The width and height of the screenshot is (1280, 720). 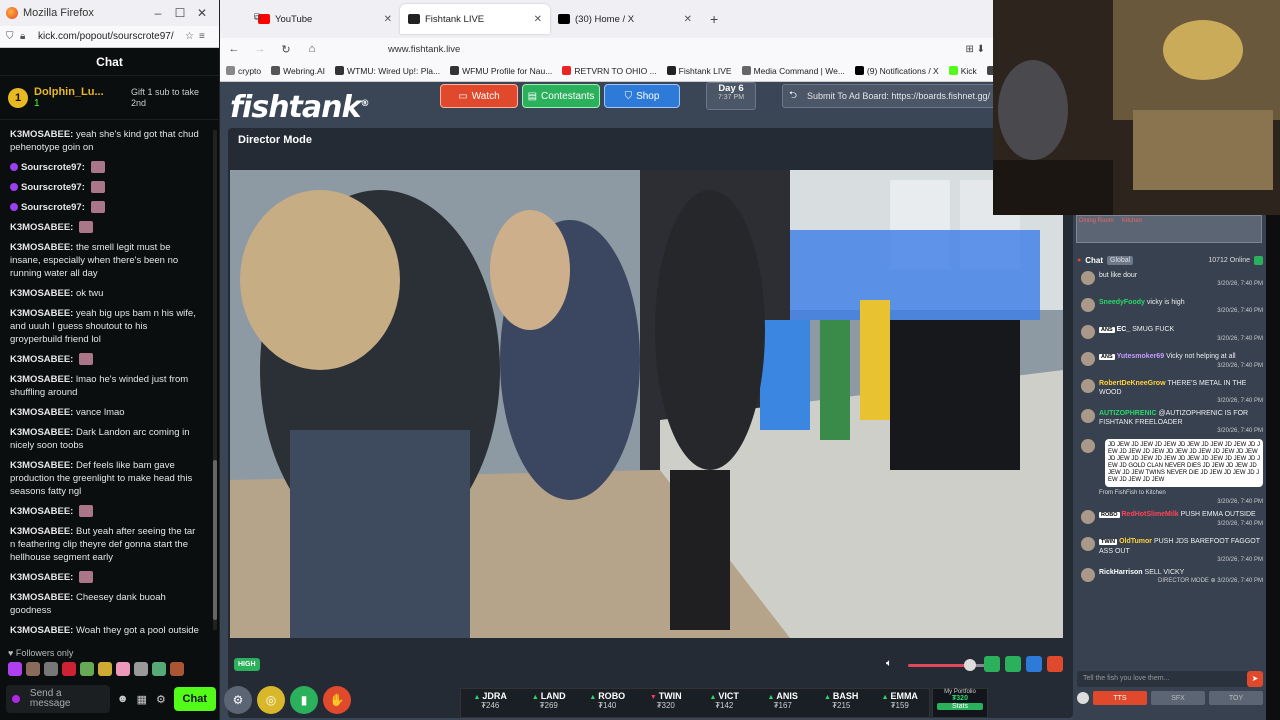 I want to click on star-icon: ☆, so click(x=192, y=36).